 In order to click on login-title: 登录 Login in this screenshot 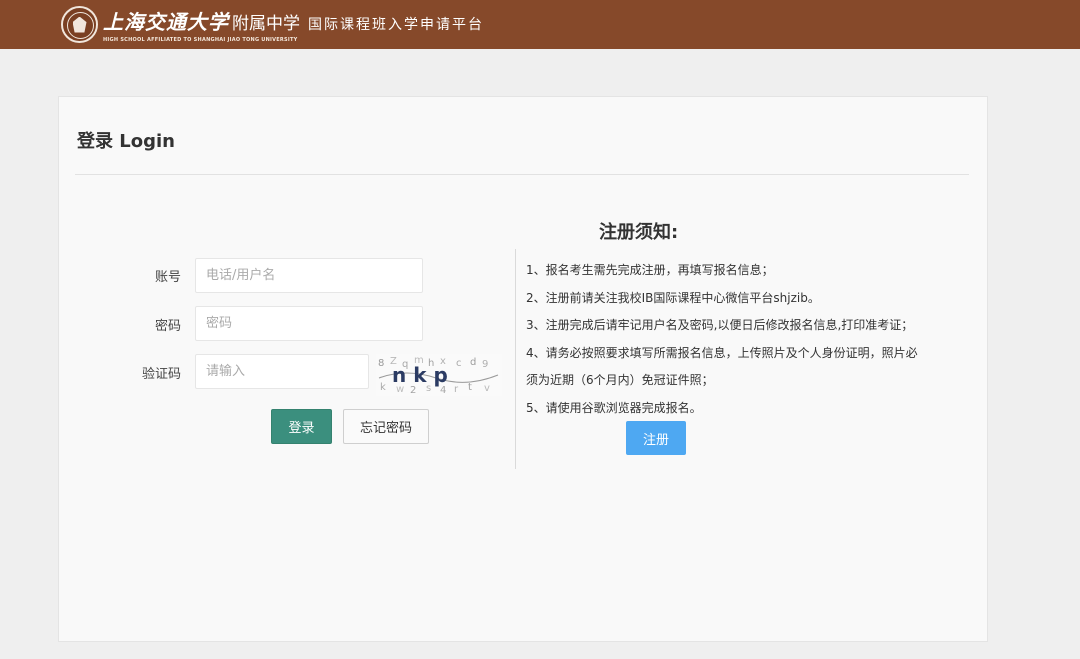, I will do `click(126, 141)`.